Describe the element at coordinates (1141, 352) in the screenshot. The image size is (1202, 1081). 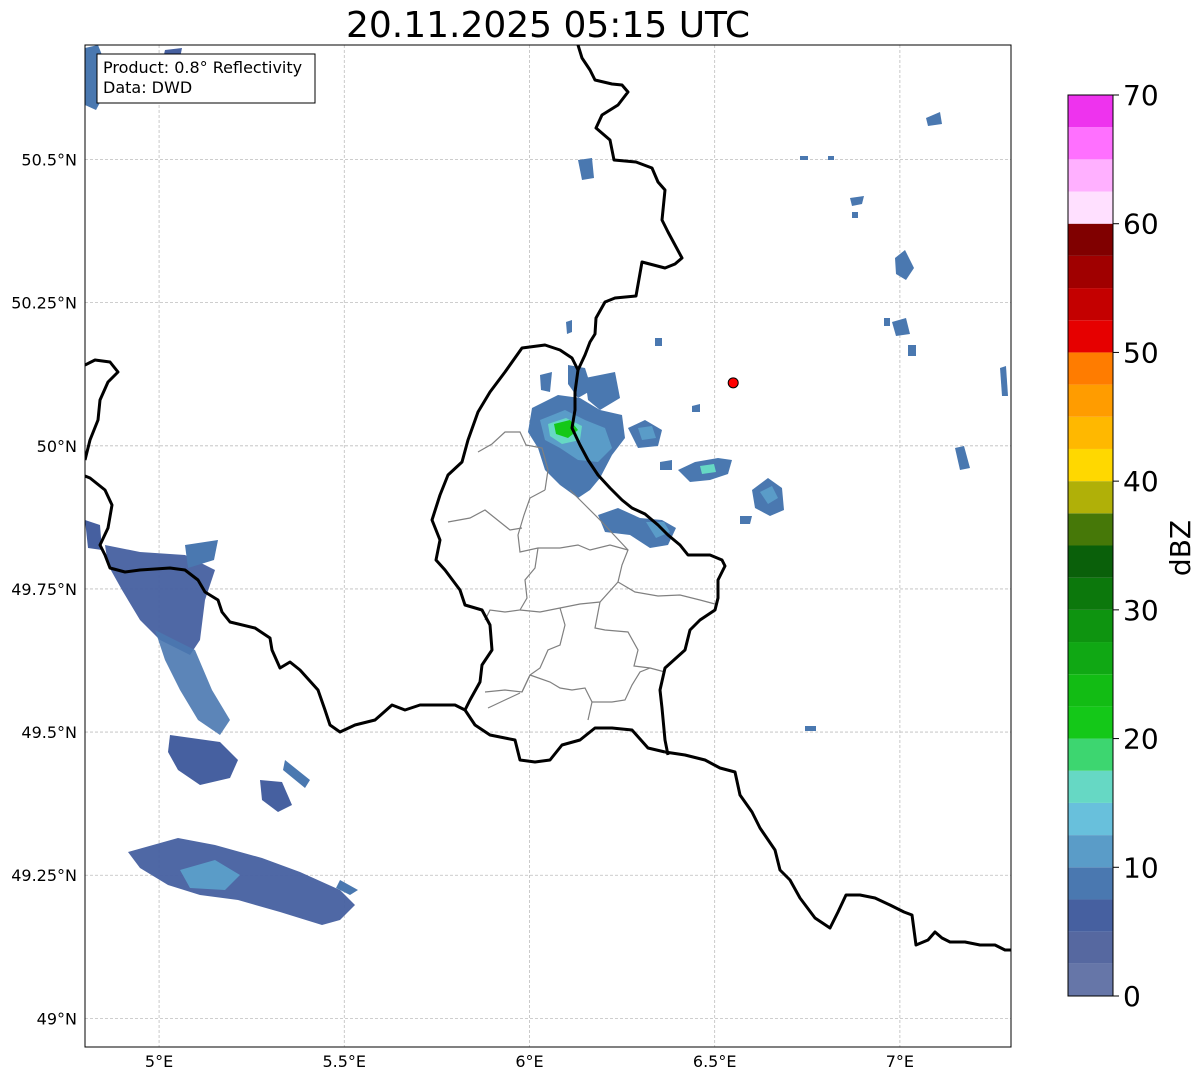
I see `colorbar-tick-label: 50` at that location.